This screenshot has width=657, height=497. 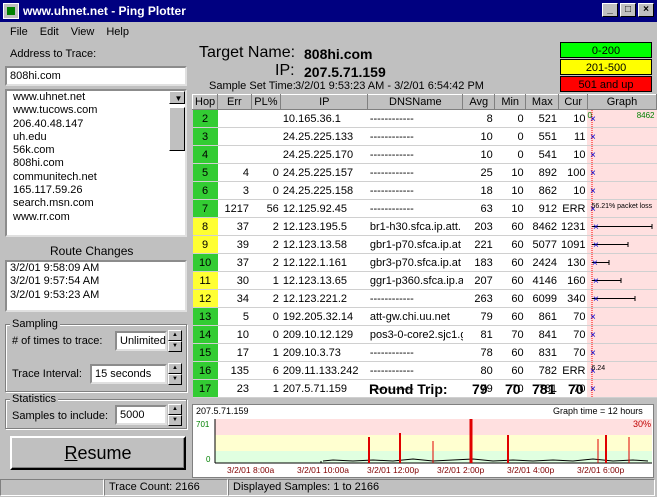 What do you see at coordinates (424, 118) in the screenshot?
I see `table-row: 2 10.165.36.1 ------------ 8 0 521 10 × 8462 0` at bounding box center [424, 118].